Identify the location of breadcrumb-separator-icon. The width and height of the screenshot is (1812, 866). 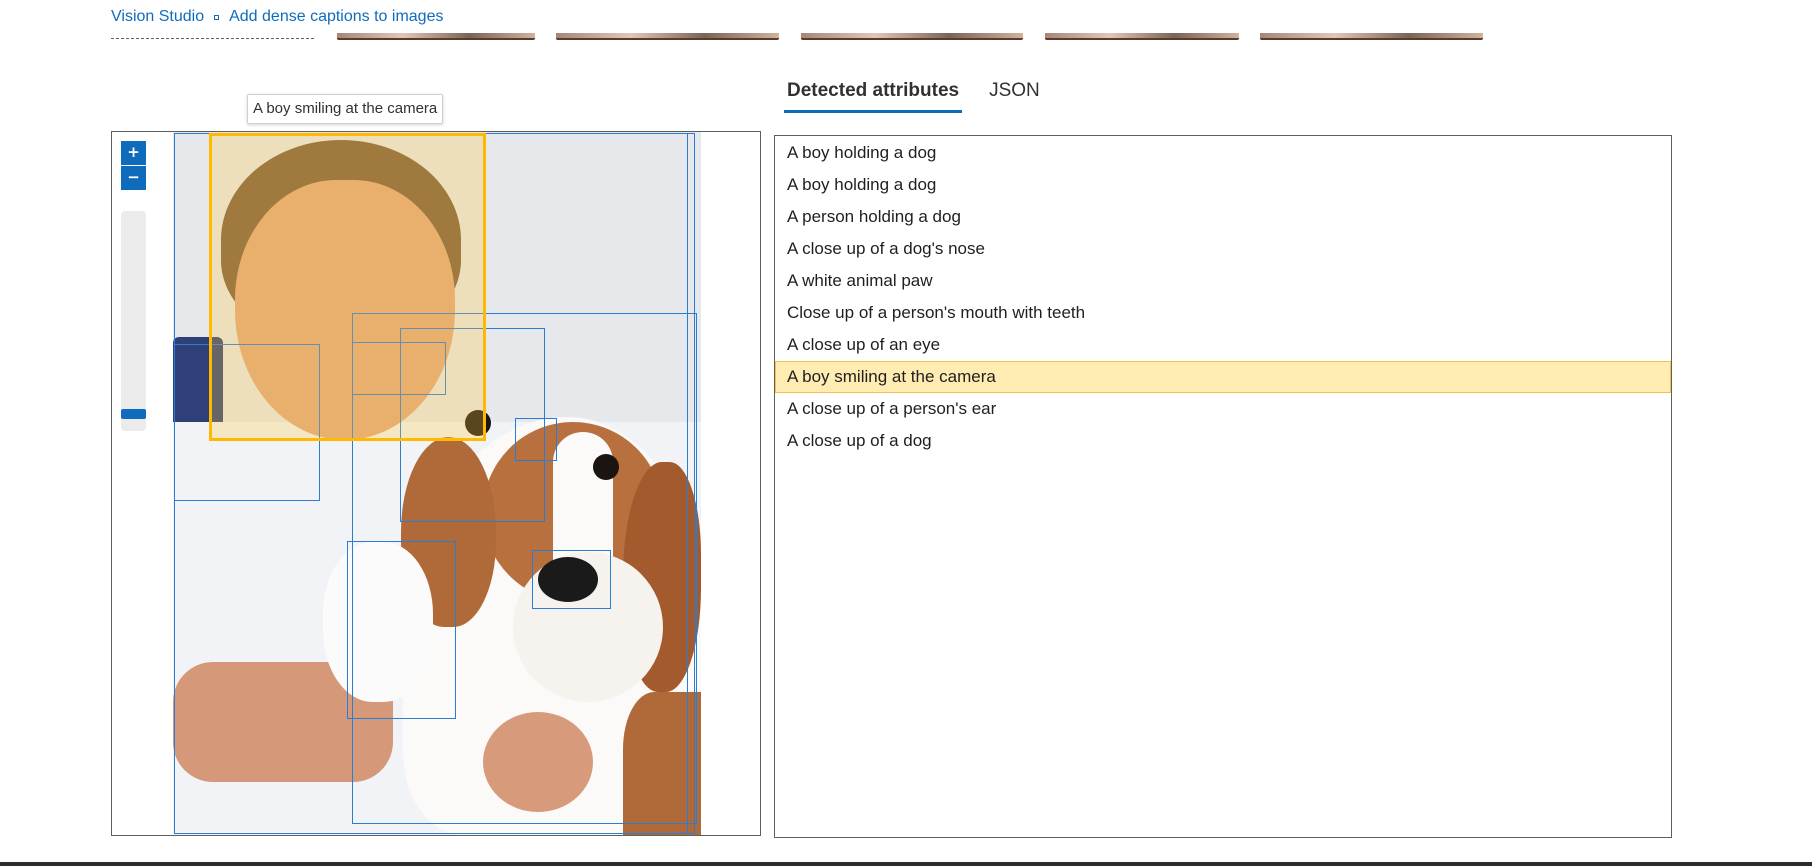
(217, 17).